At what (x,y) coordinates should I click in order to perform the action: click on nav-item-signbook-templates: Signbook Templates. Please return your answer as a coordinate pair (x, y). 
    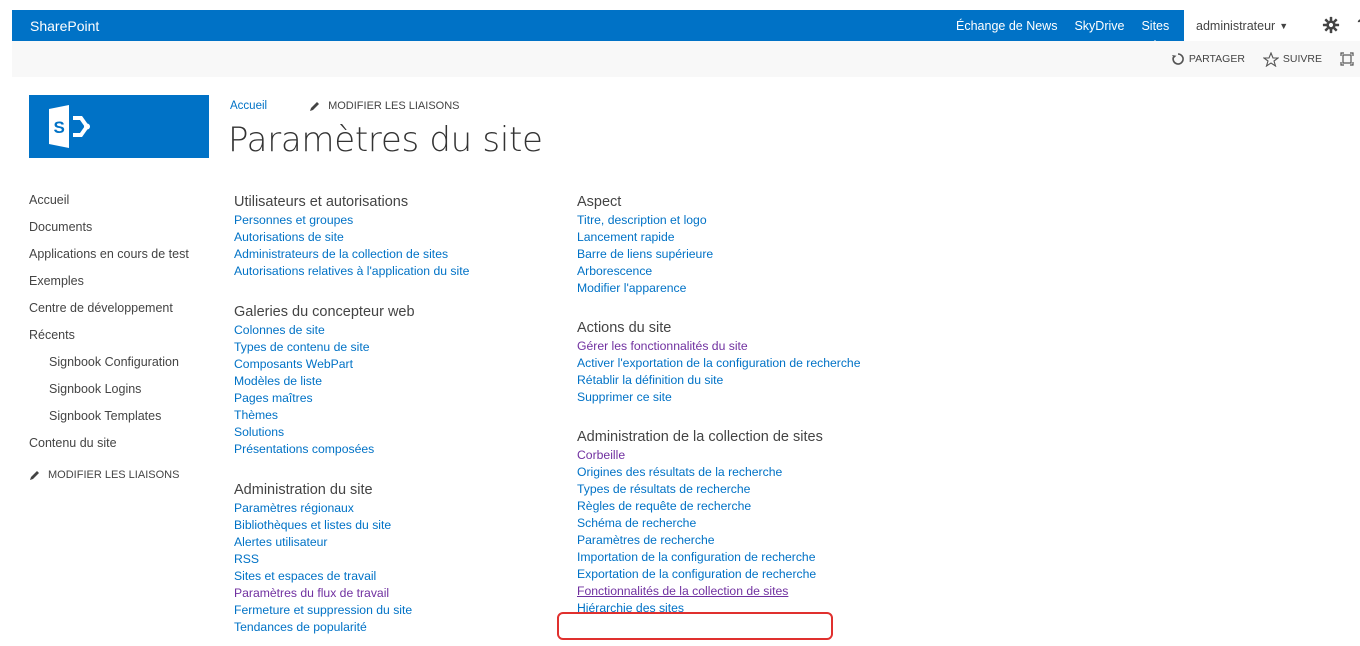
    Looking at the image, I should click on (121, 416).